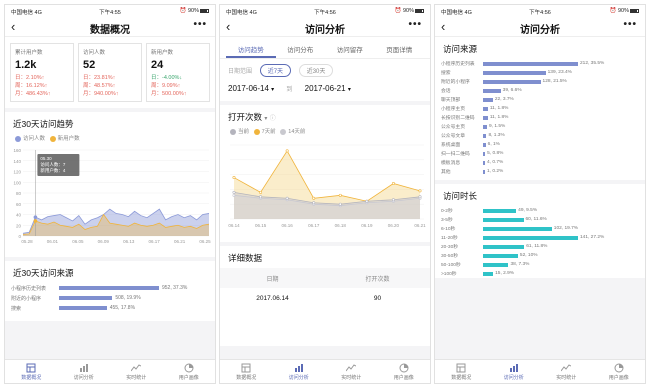 The width and height of the screenshot is (650, 387). Describe the element at coordinates (301, 49) in the screenshot. I see `subtab-visit-distribution: 访问分布` at that location.